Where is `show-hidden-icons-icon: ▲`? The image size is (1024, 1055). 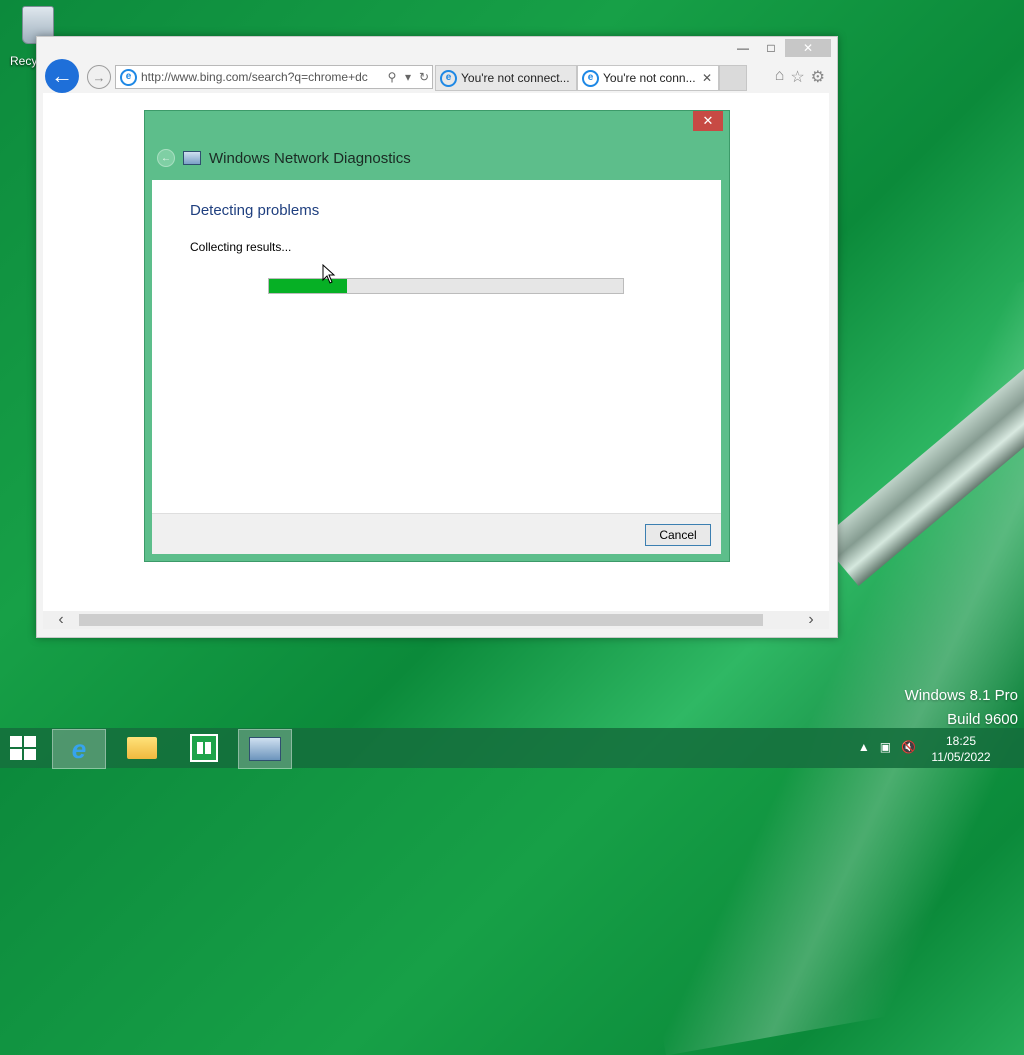 show-hidden-icons-icon: ▲ is located at coordinates (864, 747).